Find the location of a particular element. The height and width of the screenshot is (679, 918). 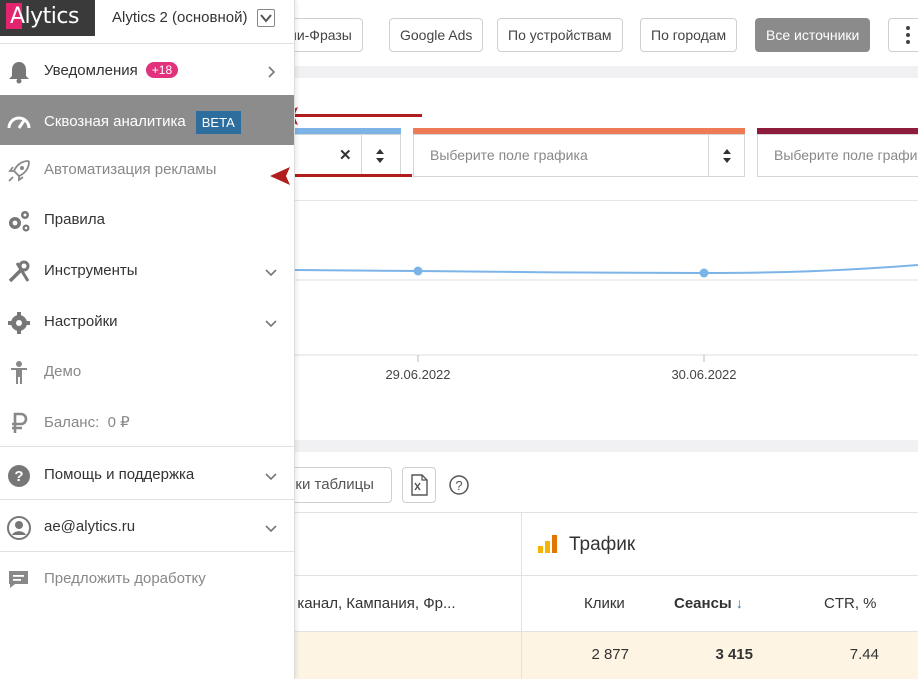

series2-placeholder: Выберите поле графика is located at coordinates (509, 155).